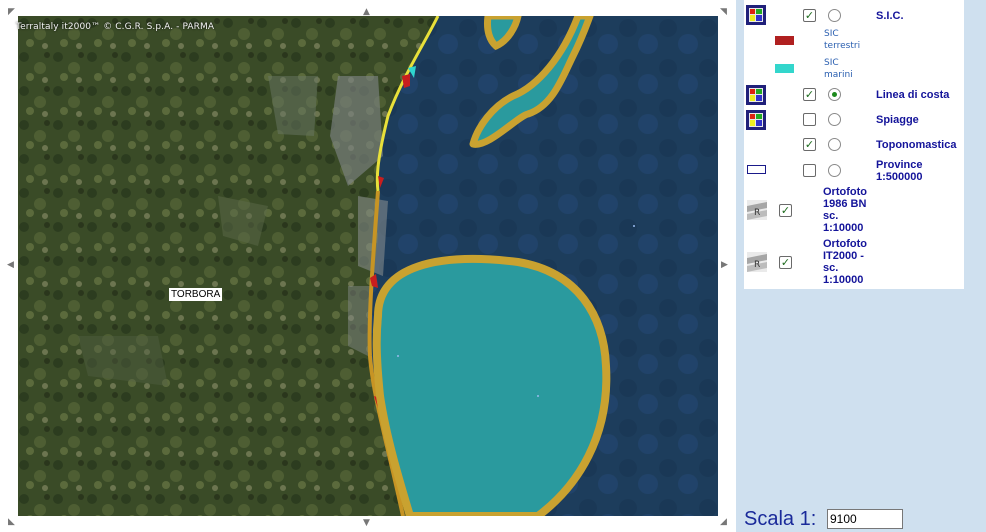 This screenshot has width=986, height=532. Describe the element at coordinates (823, 519) in the screenshot. I see `scale-control: Scala 1:` at that location.